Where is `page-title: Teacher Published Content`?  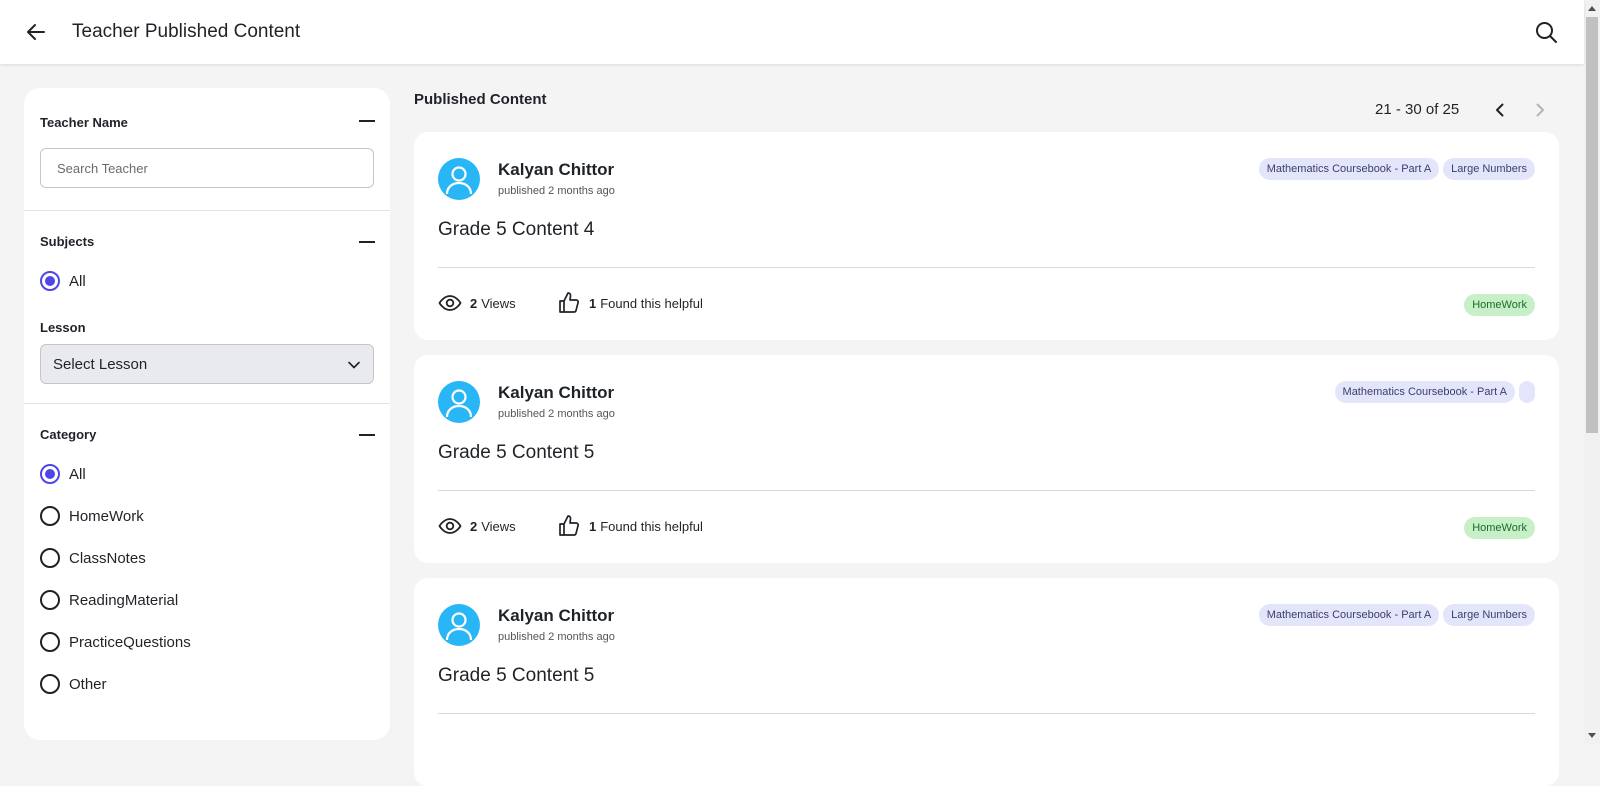
page-title: Teacher Published Content is located at coordinates (186, 31).